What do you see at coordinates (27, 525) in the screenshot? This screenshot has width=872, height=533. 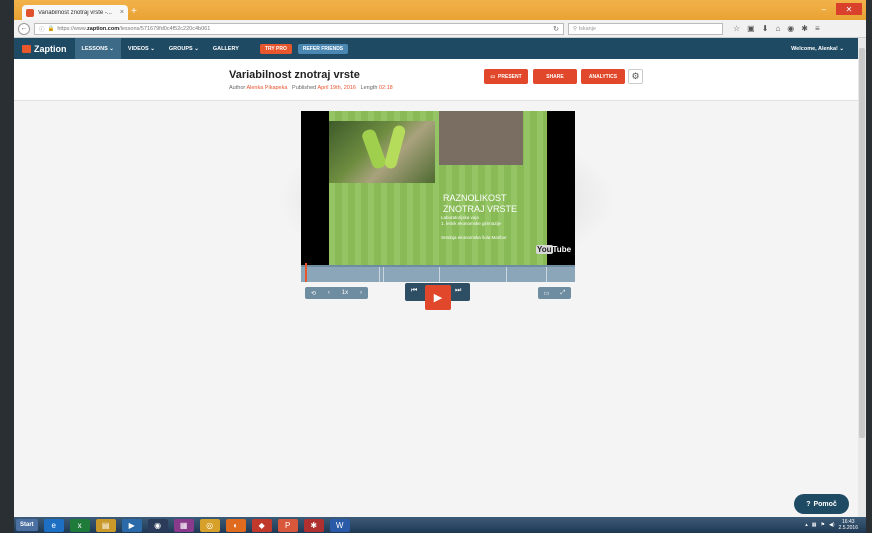 I see `start-button: Start` at bounding box center [27, 525].